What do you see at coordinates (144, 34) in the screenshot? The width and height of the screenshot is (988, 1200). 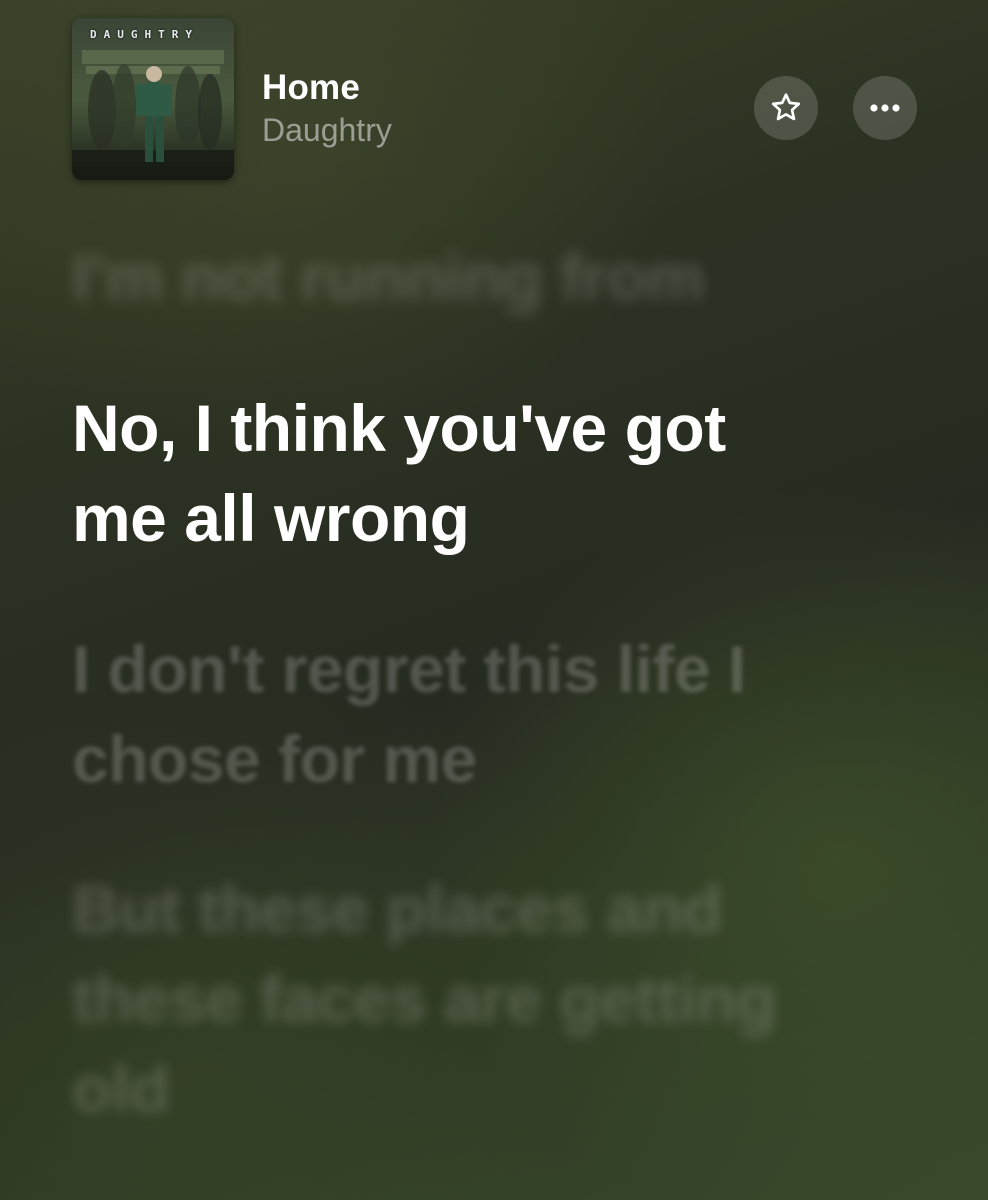 I see `album-band-text: DAUGHTRY` at bounding box center [144, 34].